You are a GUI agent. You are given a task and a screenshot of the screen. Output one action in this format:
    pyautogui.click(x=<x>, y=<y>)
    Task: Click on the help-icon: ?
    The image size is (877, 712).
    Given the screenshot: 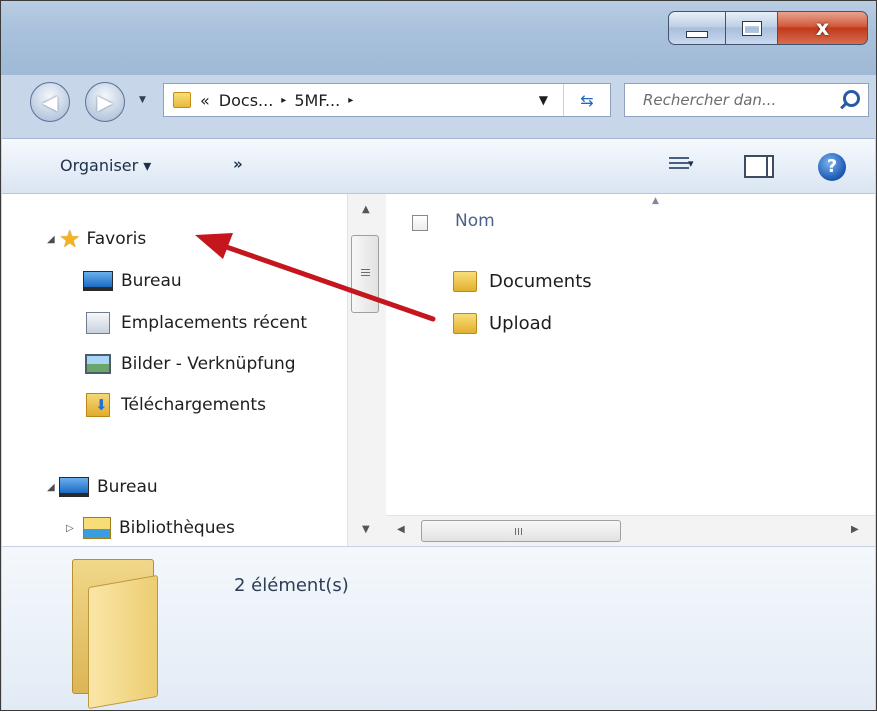 What is the action you would take?
    pyautogui.click(x=832, y=167)
    